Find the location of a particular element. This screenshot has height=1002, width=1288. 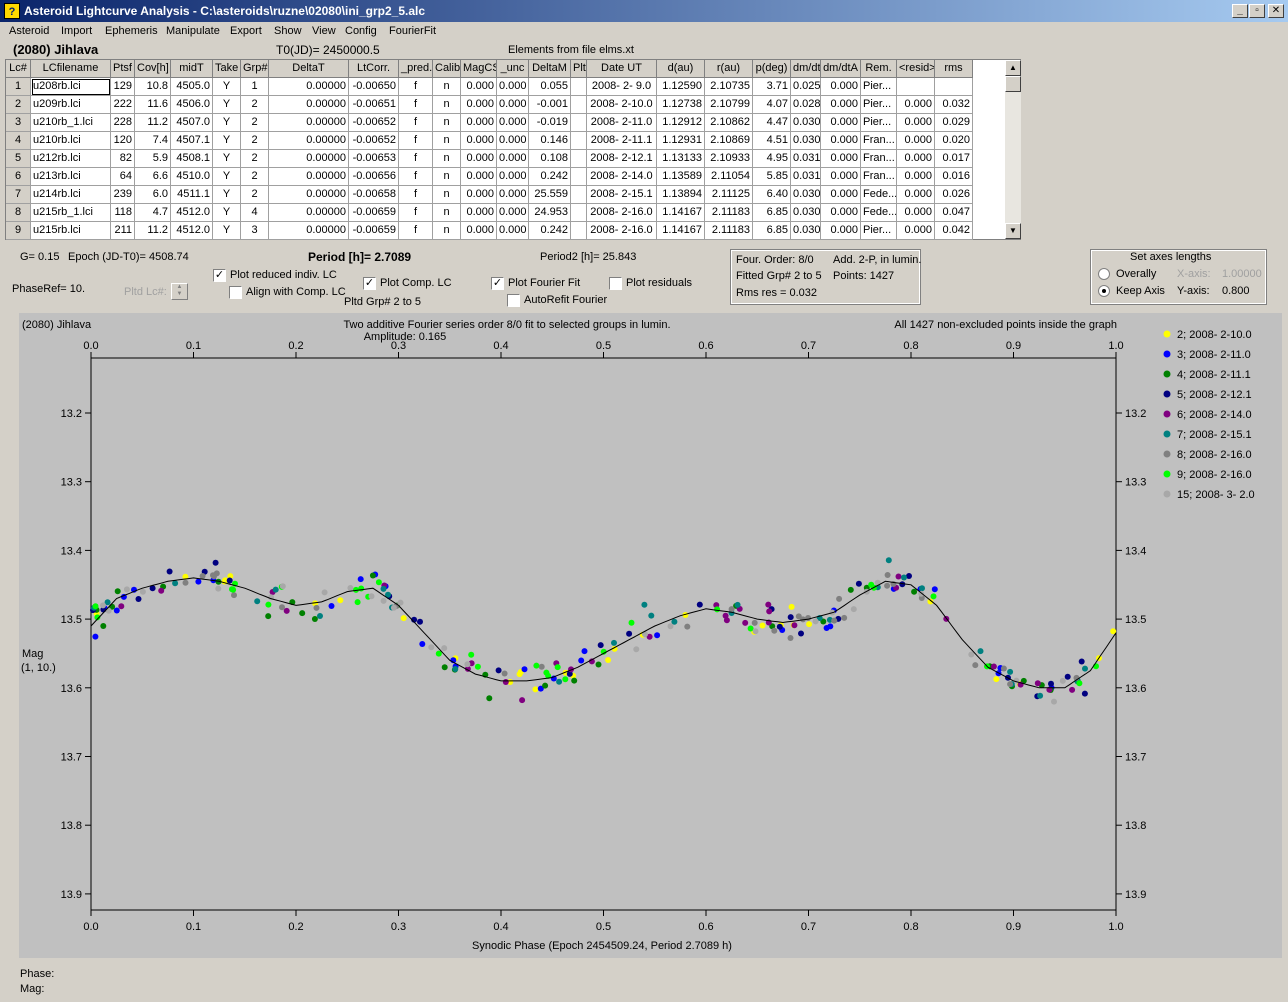

table-cell: 0.055 is located at coordinates (550, 87).